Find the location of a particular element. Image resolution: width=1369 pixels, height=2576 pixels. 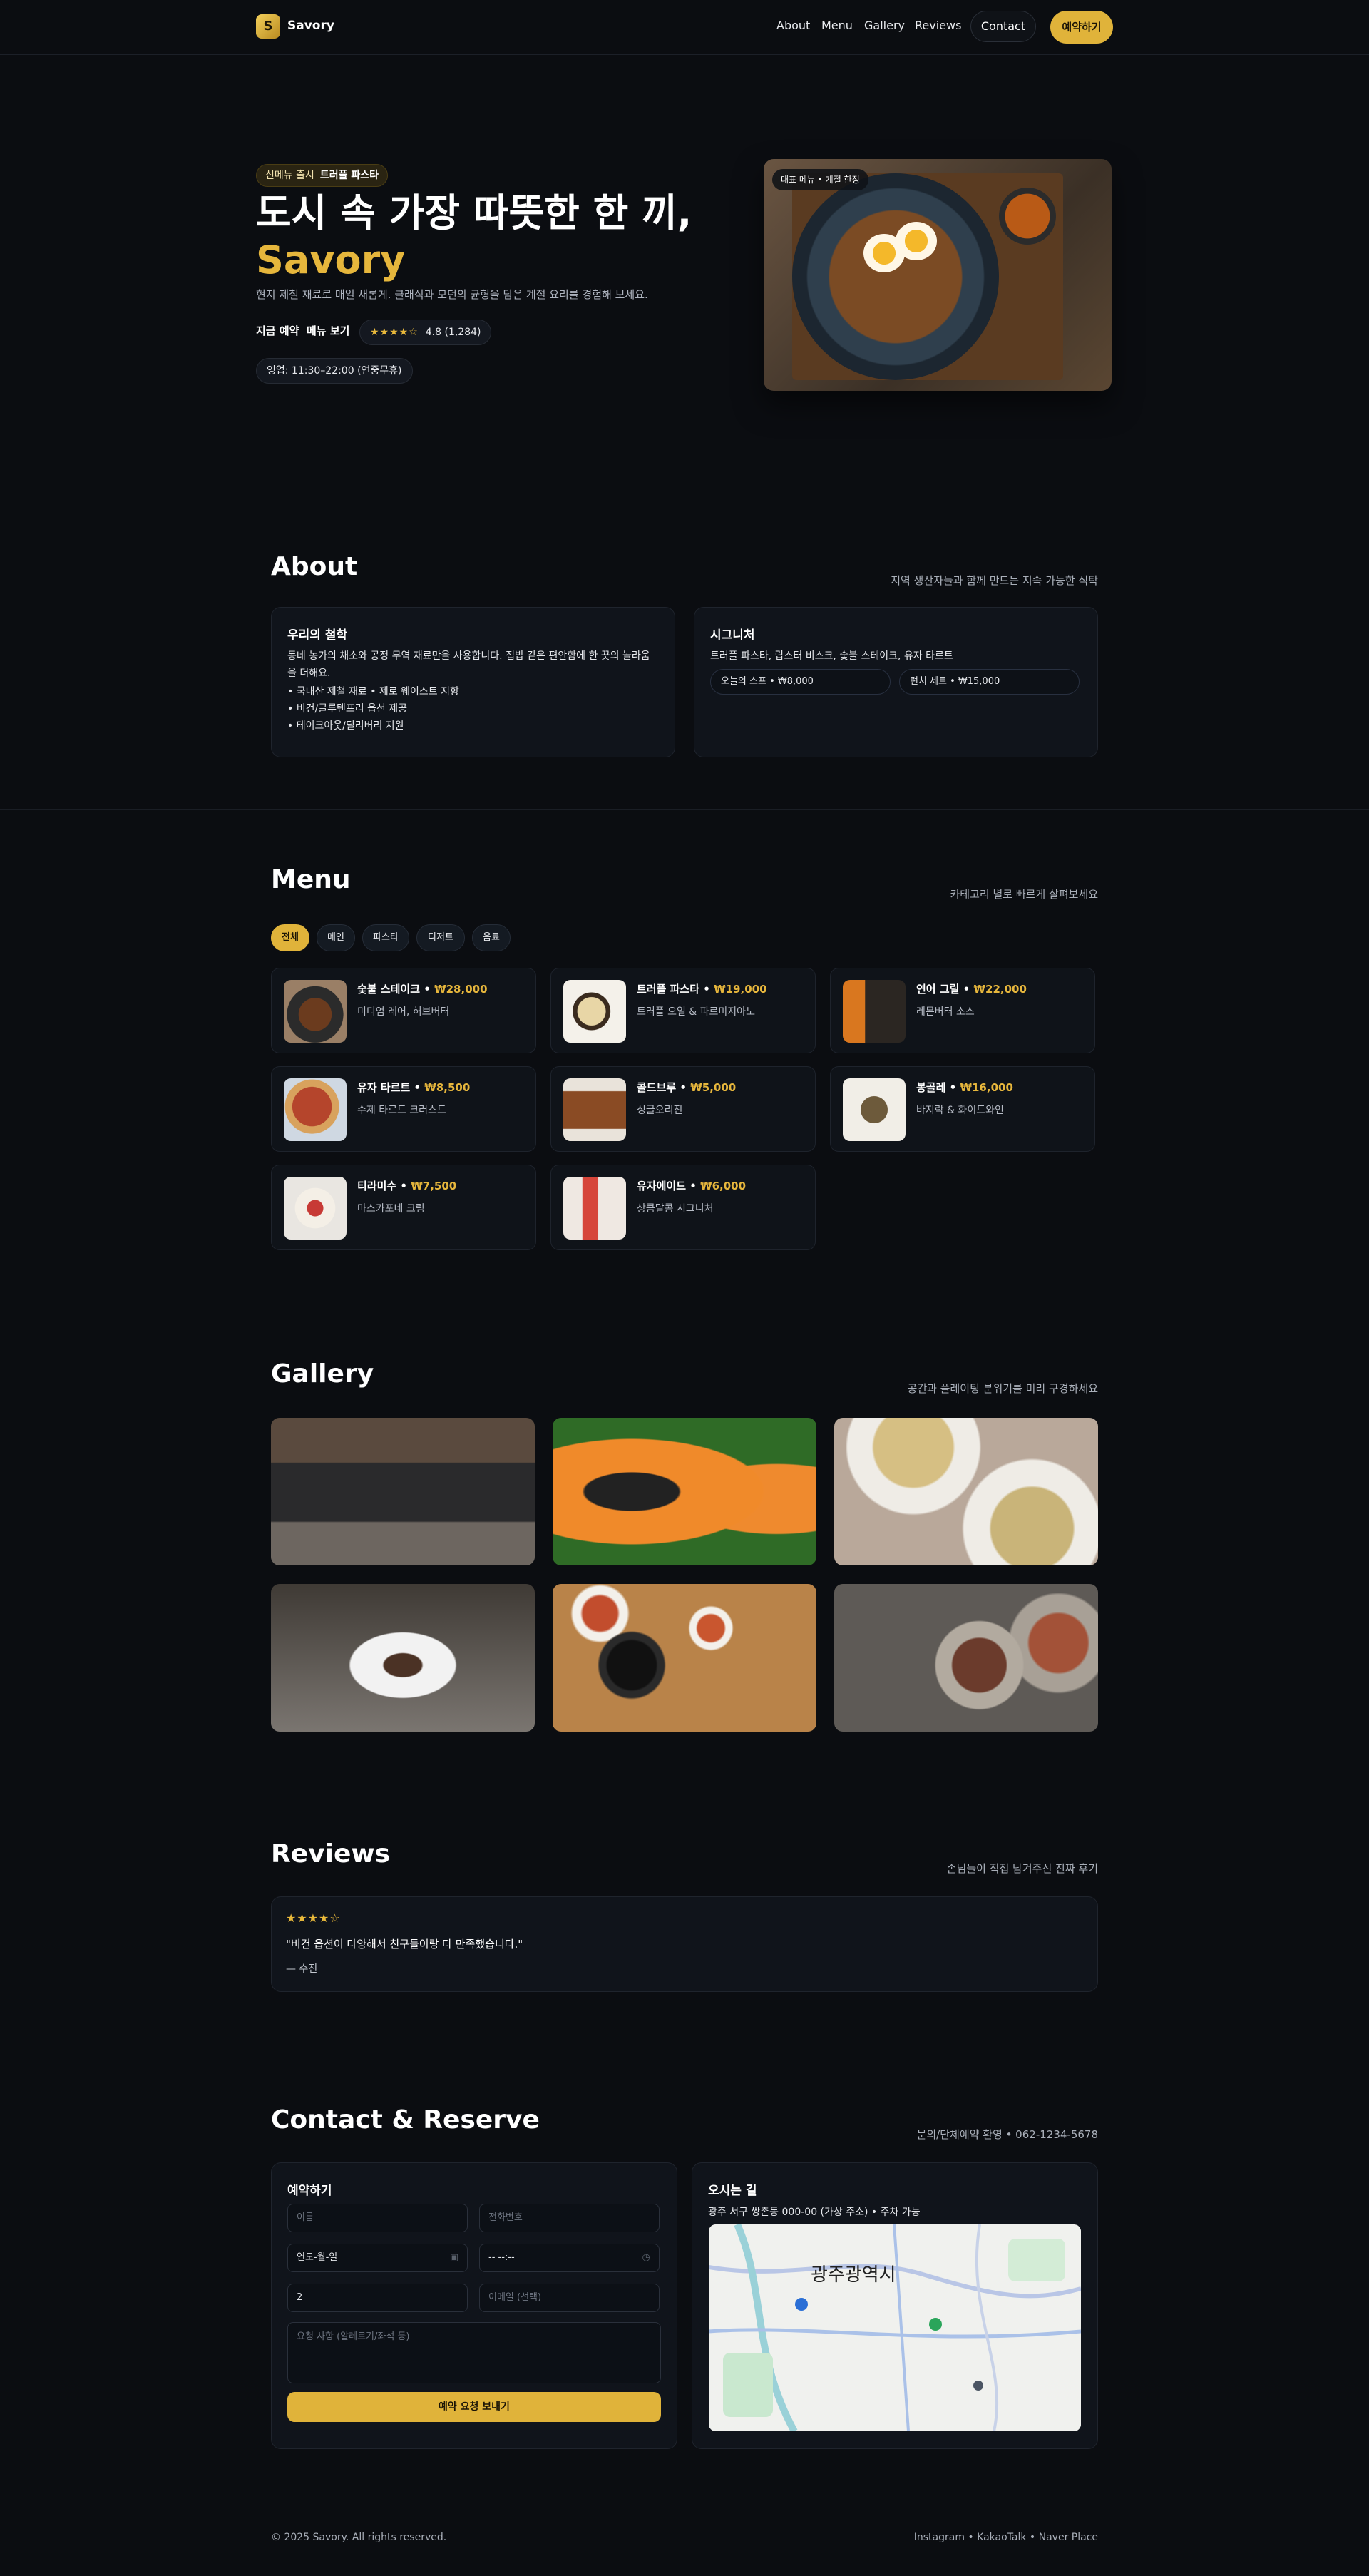

menu-item-desc: 레몬버터 소스 is located at coordinates (945, 1012).